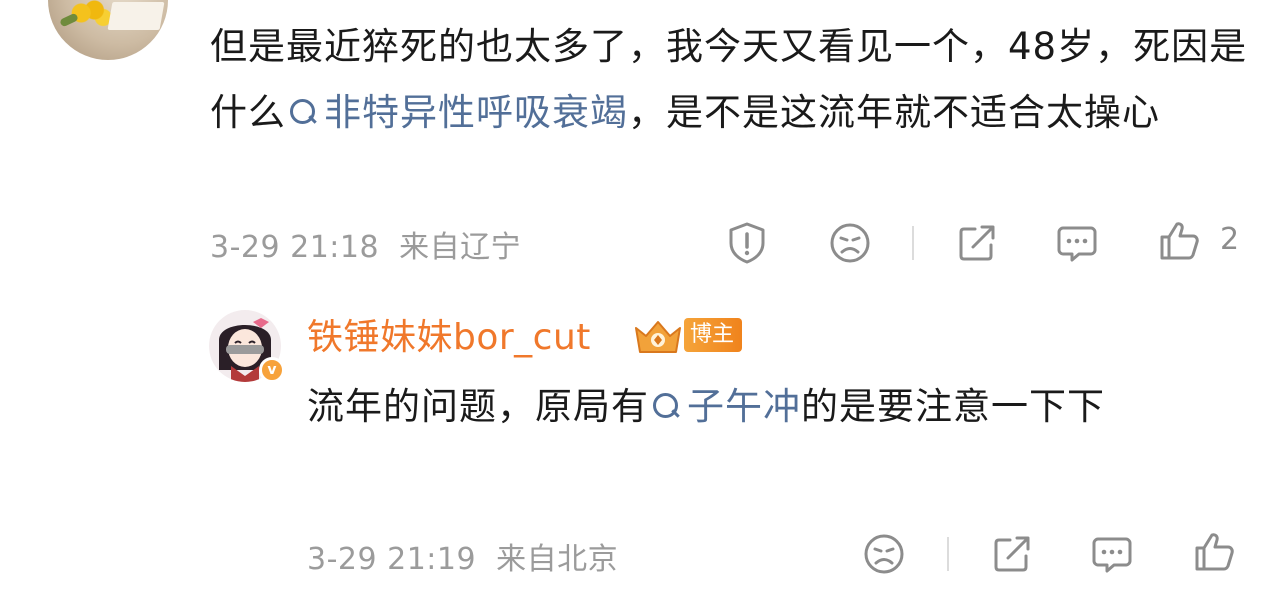  I want to click on like-count: 2, so click(1230, 239).